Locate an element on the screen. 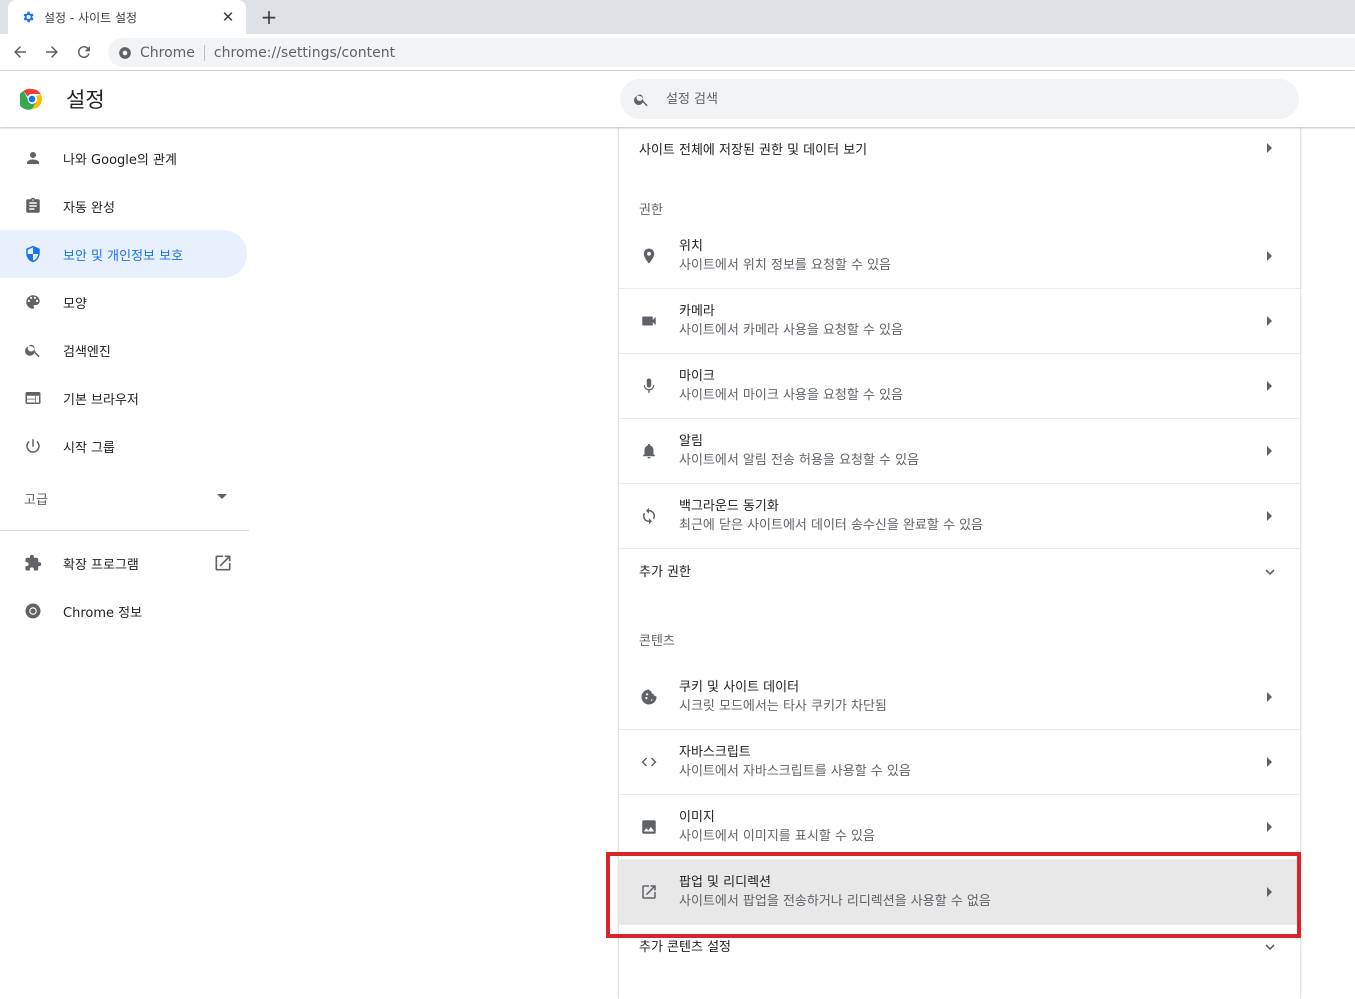  sidebar-item-on-startup: 시작 그룹 is located at coordinates (123, 446).